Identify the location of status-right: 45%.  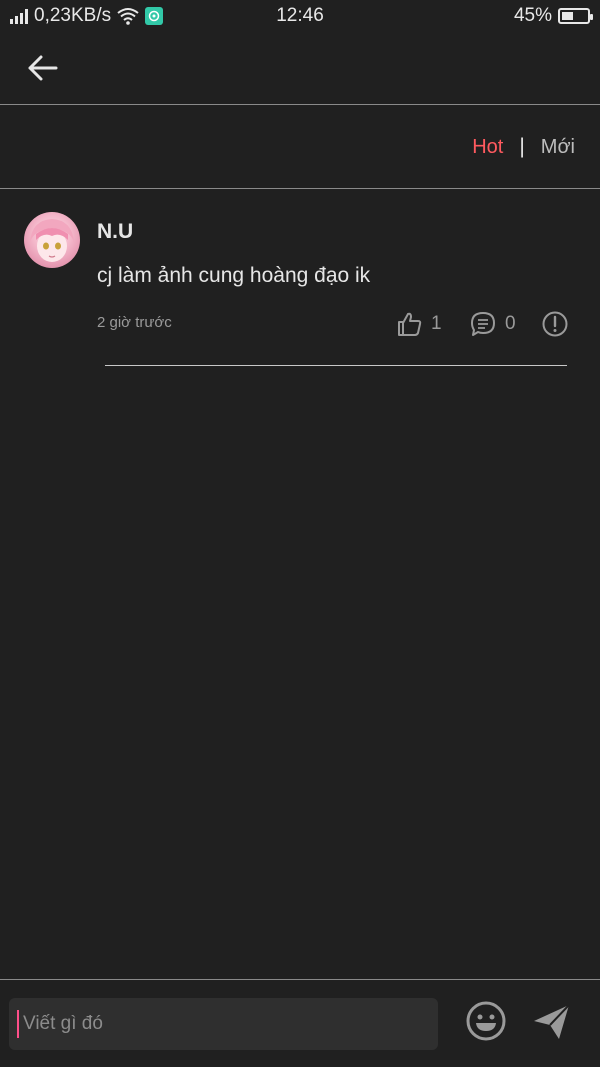
(553, 16).